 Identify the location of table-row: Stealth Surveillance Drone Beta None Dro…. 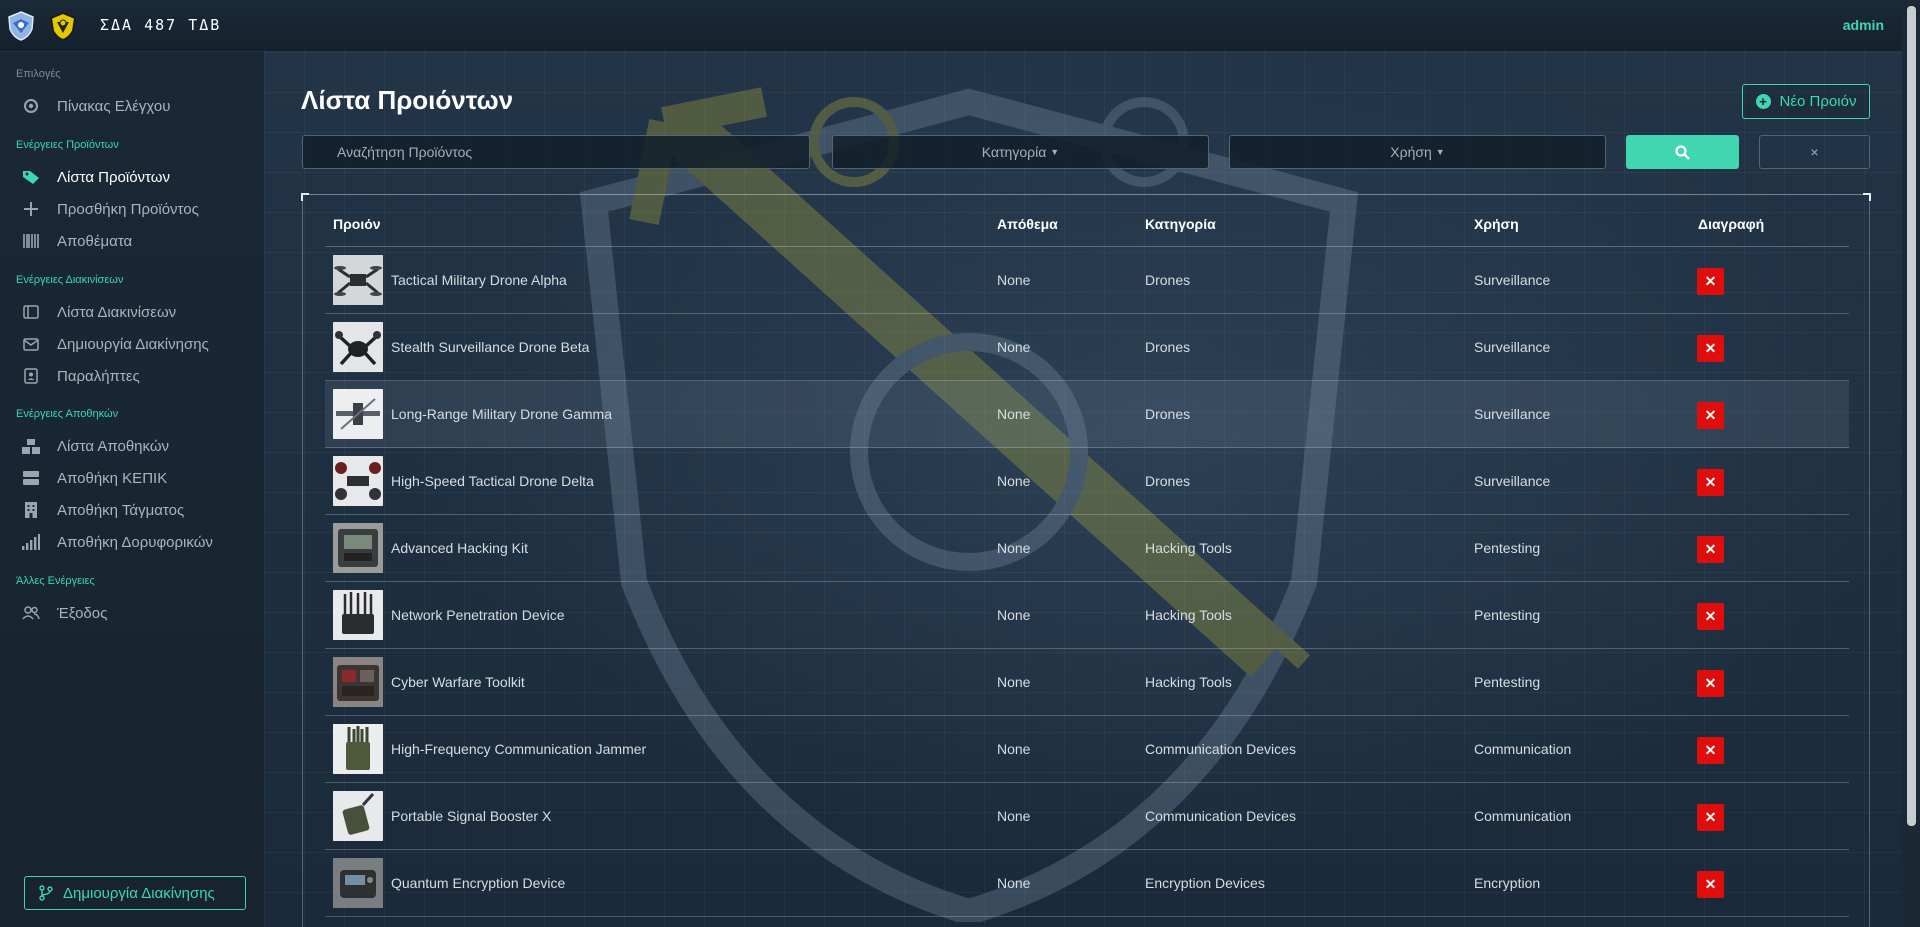
(1087, 347).